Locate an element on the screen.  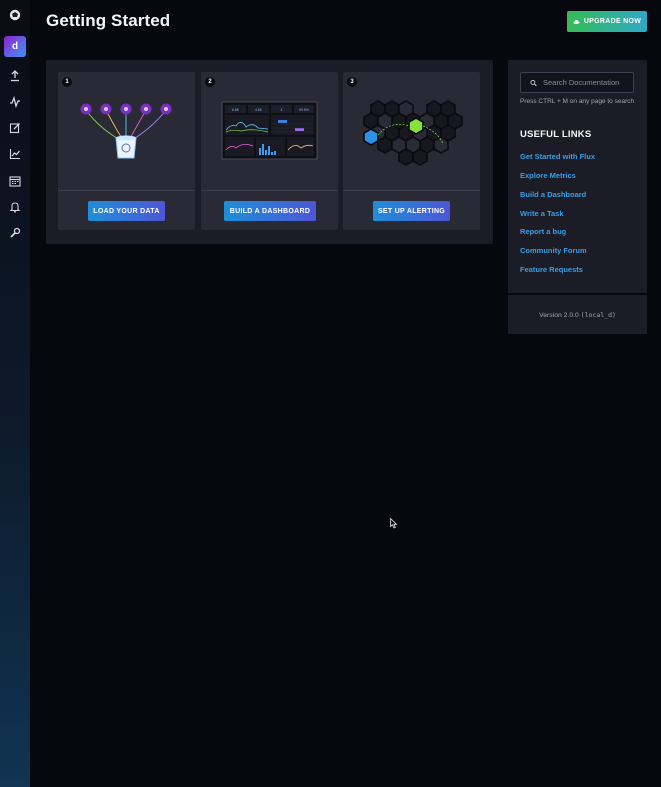
step-number: 1 is located at coordinates (67, 82).